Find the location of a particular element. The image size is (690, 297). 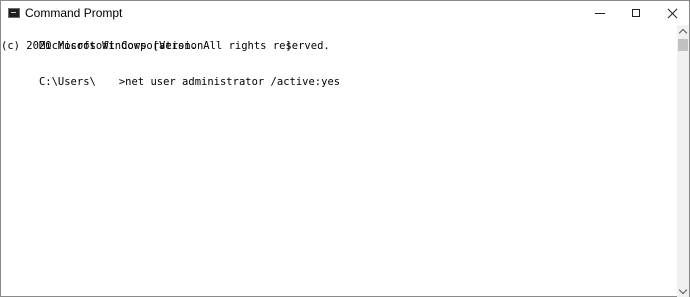

scroll-thumb is located at coordinates (683, 45).